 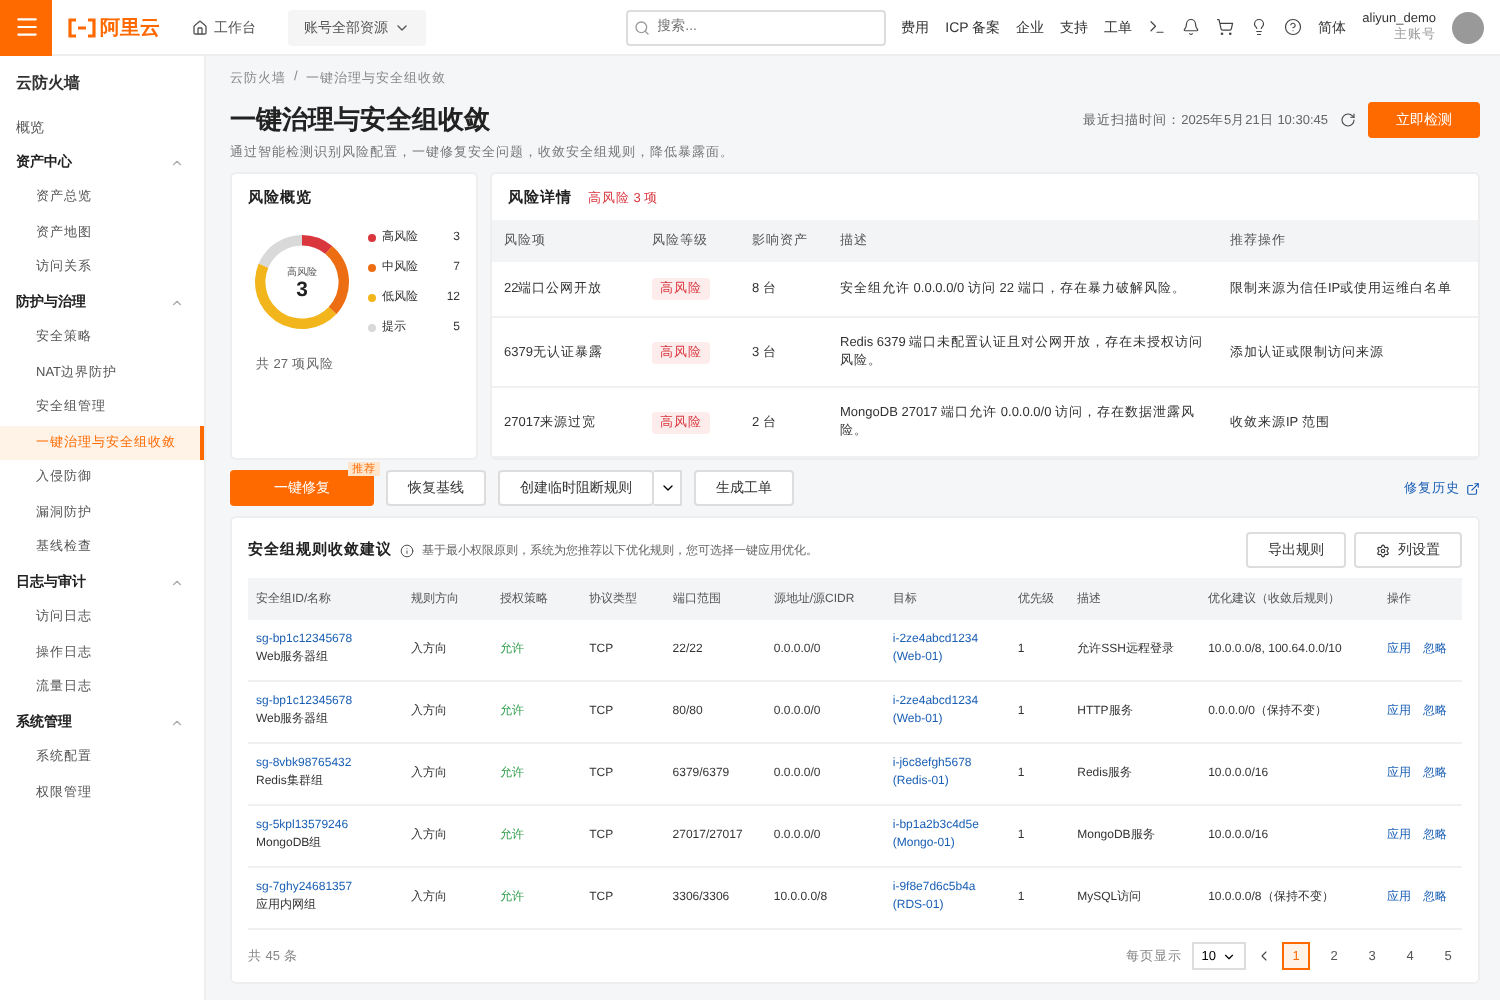 I want to click on menu-button, so click(x=26, y=27).